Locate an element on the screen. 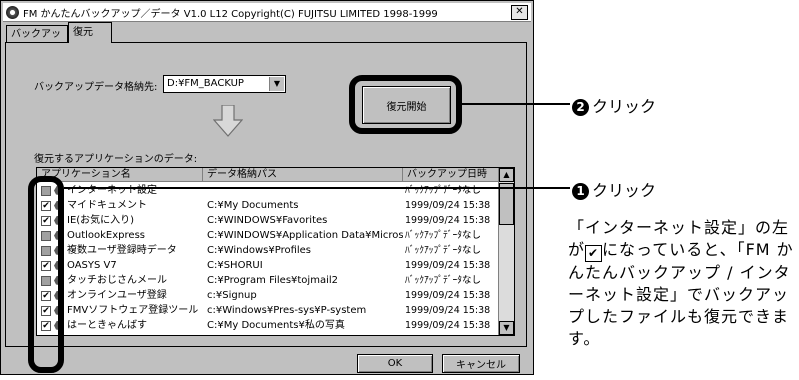 The height and width of the screenshot is (380, 799). step1-number: 1 is located at coordinates (580, 191).